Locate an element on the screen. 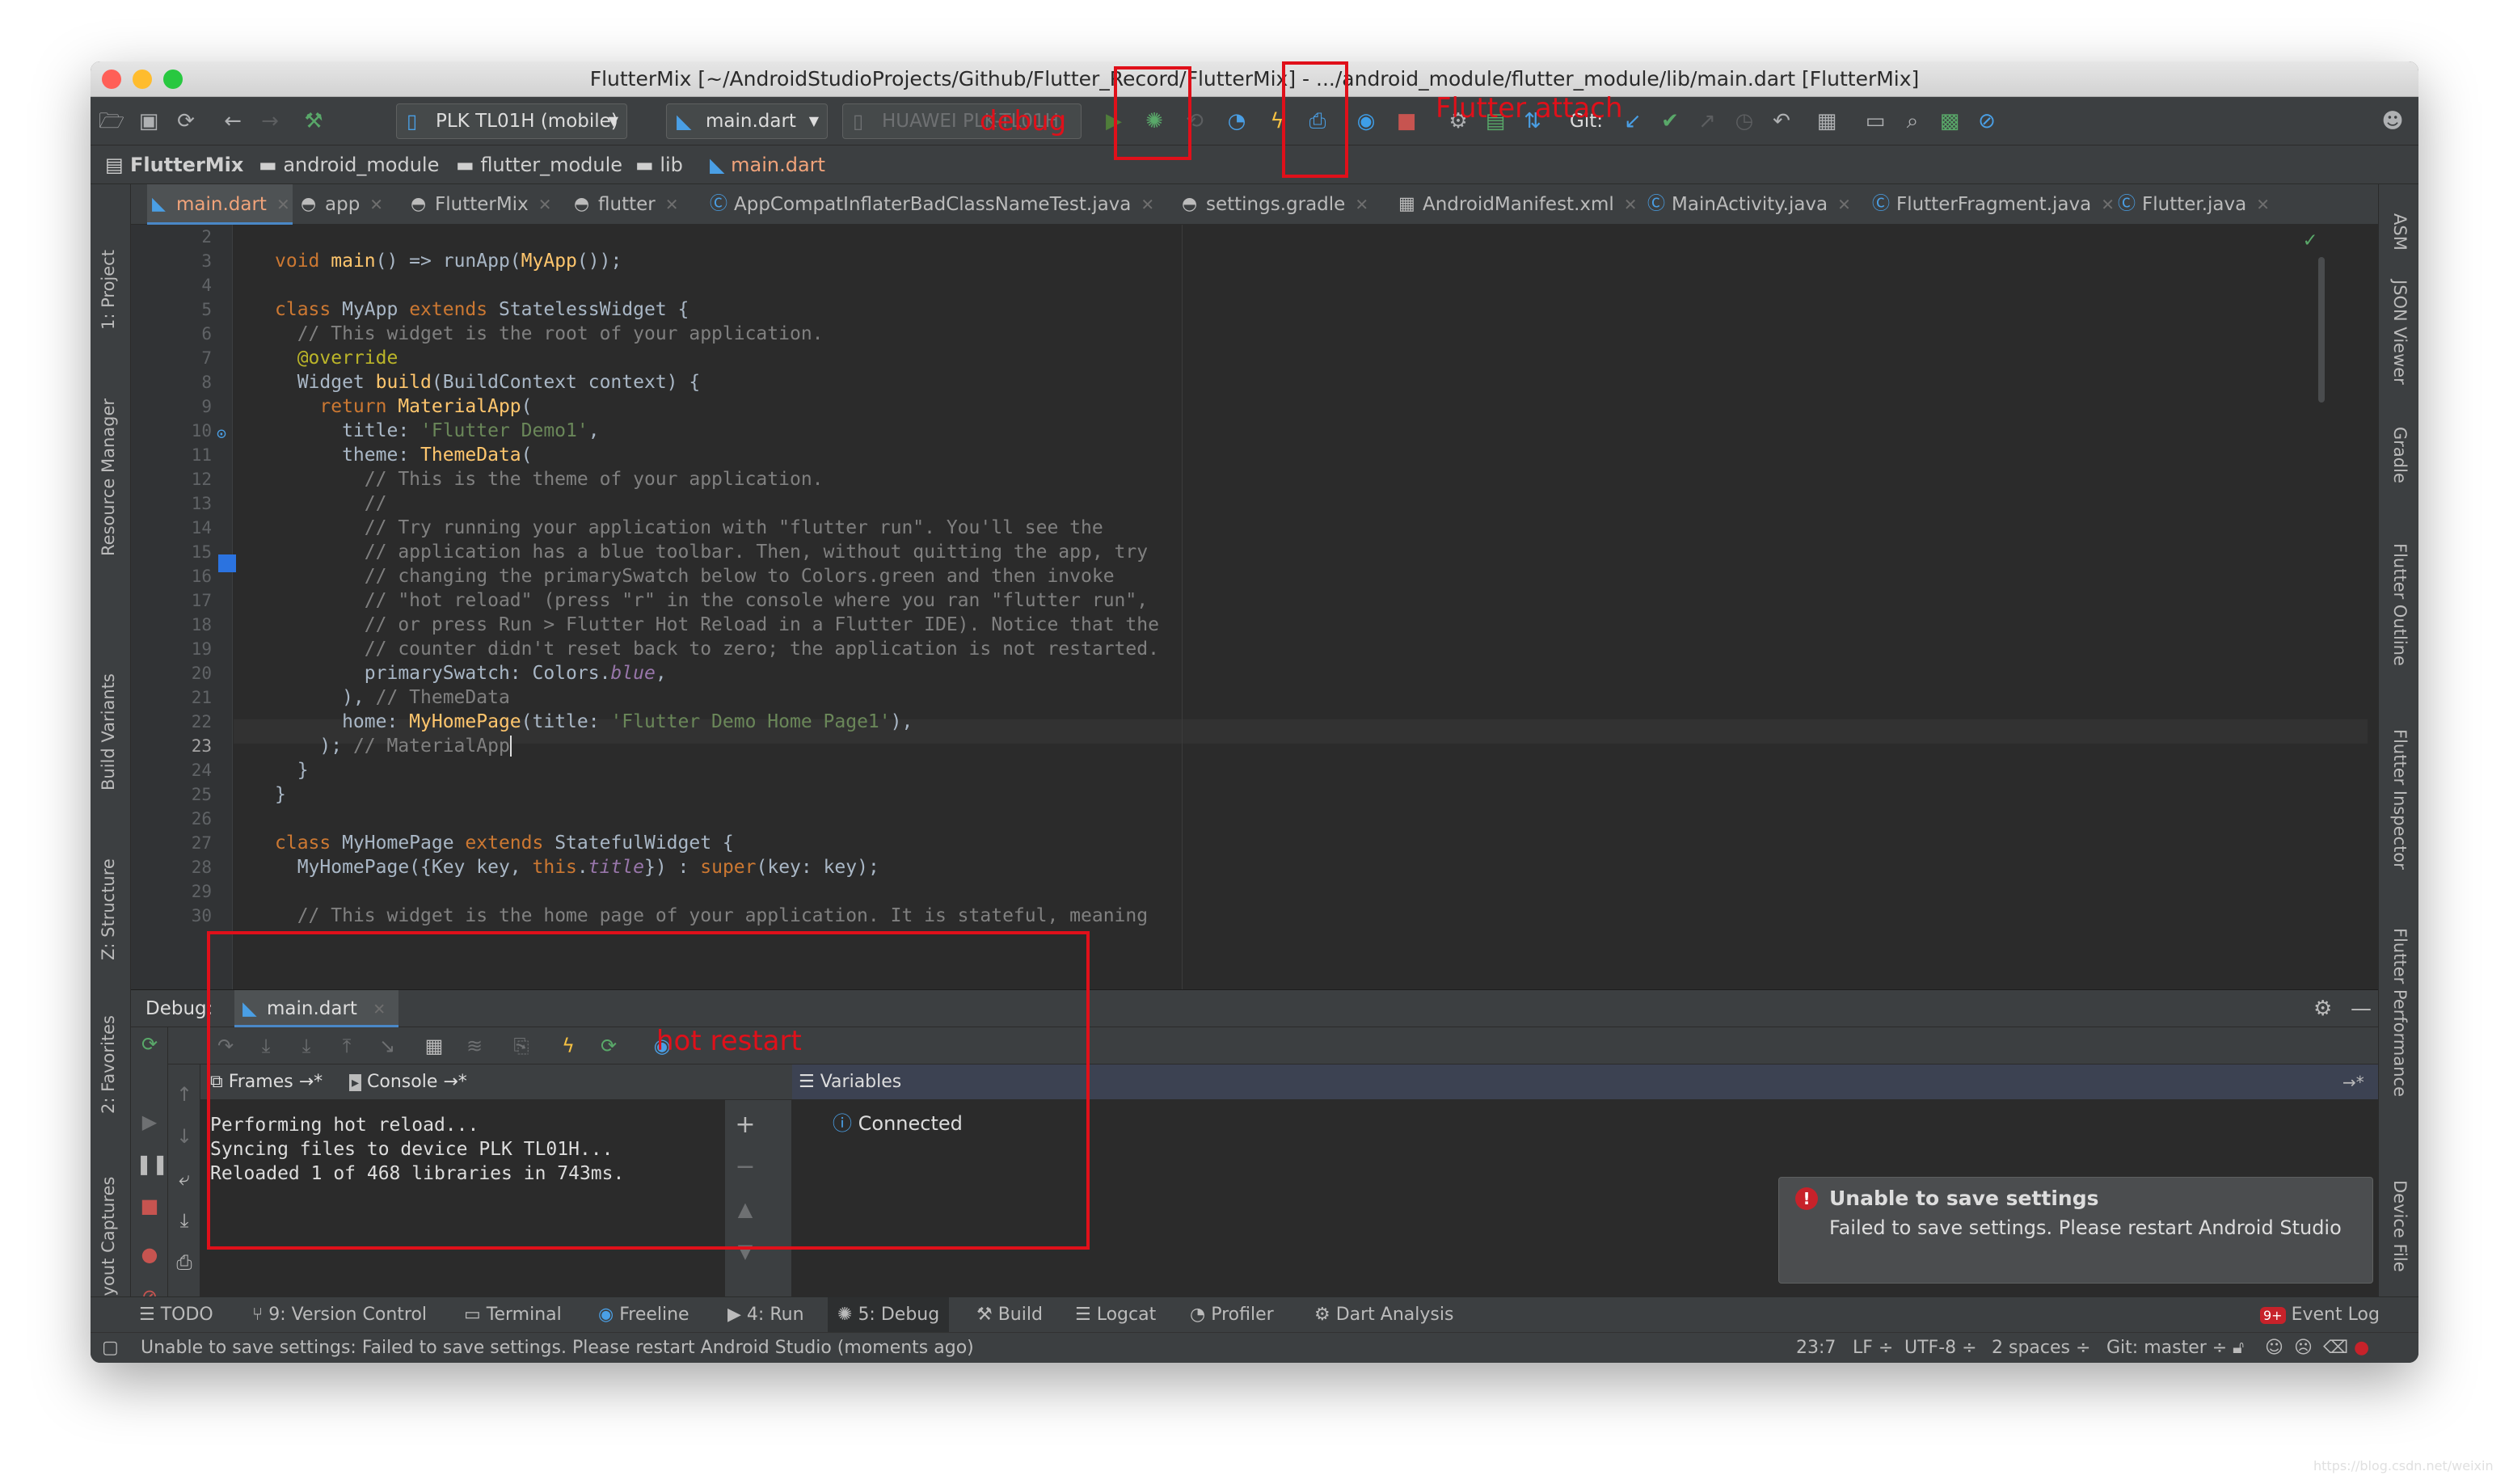 The height and width of the screenshot is (1484, 2509). tab-dart-analysis: ⚙ Dart Analysis is located at coordinates (1383, 1315).